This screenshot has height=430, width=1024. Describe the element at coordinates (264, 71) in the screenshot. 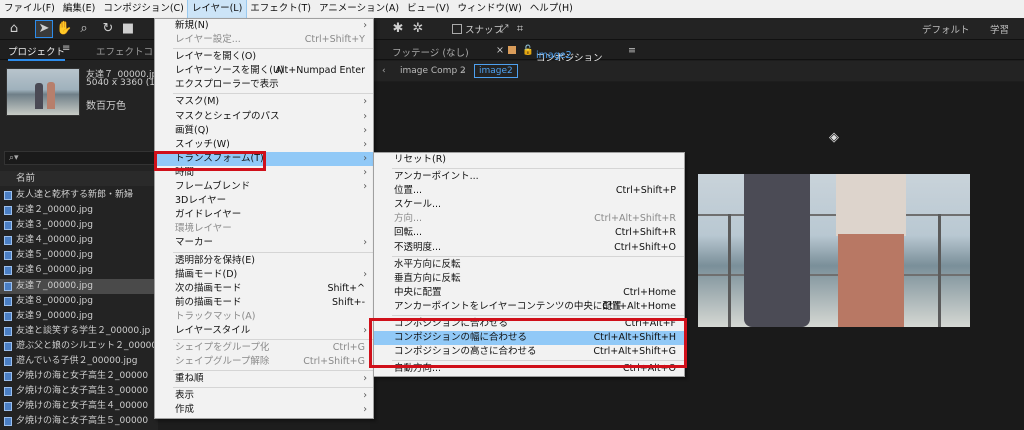

I see `layer-menu-item: レイヤーソースを開く(U) Alt+Numpad Enter` at that location.